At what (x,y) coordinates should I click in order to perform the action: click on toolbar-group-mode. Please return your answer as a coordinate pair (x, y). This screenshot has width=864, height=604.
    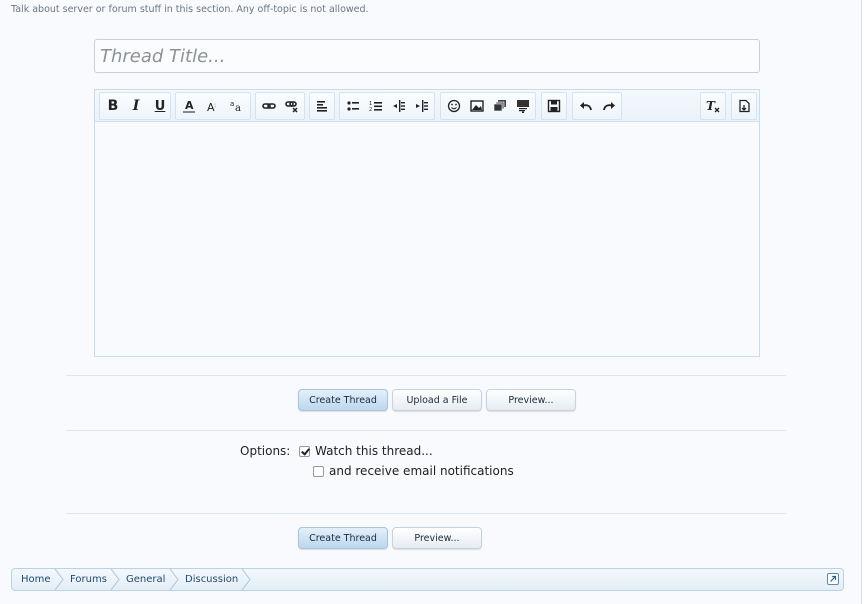
    Looking at the image, I should click on (744, 106).